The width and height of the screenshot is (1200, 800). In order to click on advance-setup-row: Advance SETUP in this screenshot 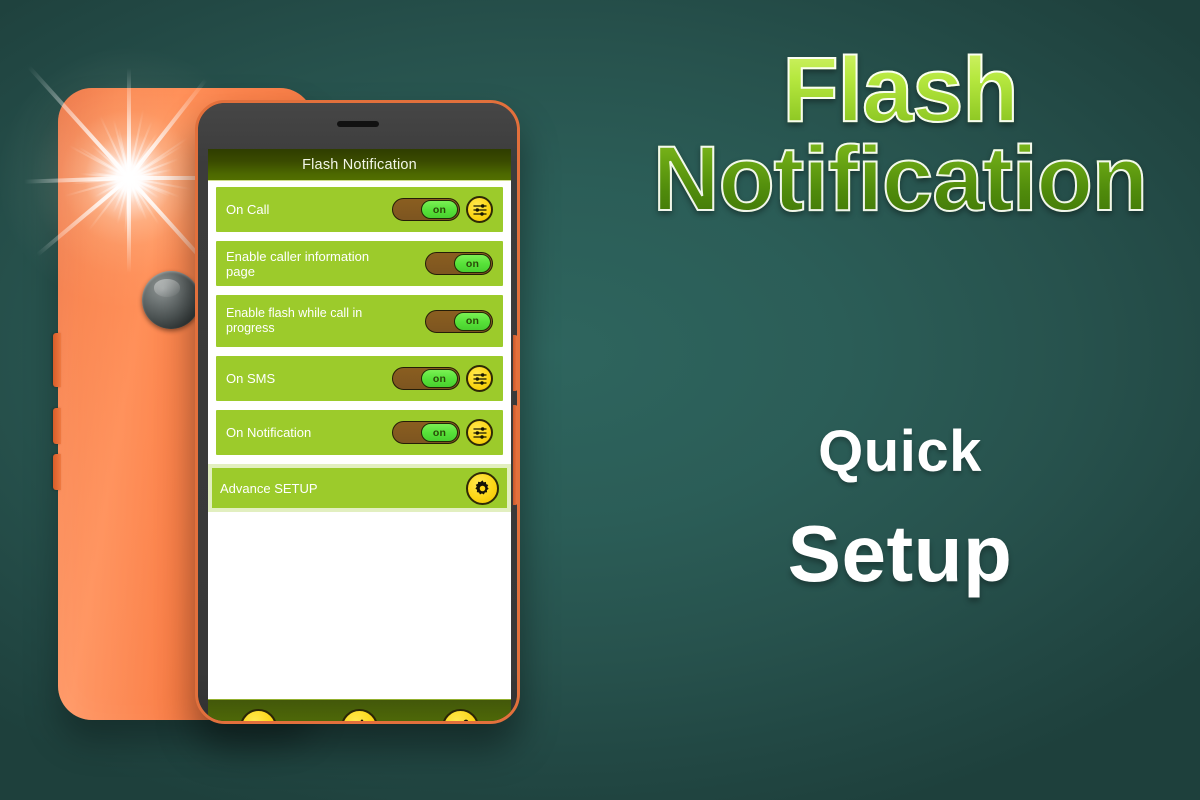, I will do `click(359, 488)`.